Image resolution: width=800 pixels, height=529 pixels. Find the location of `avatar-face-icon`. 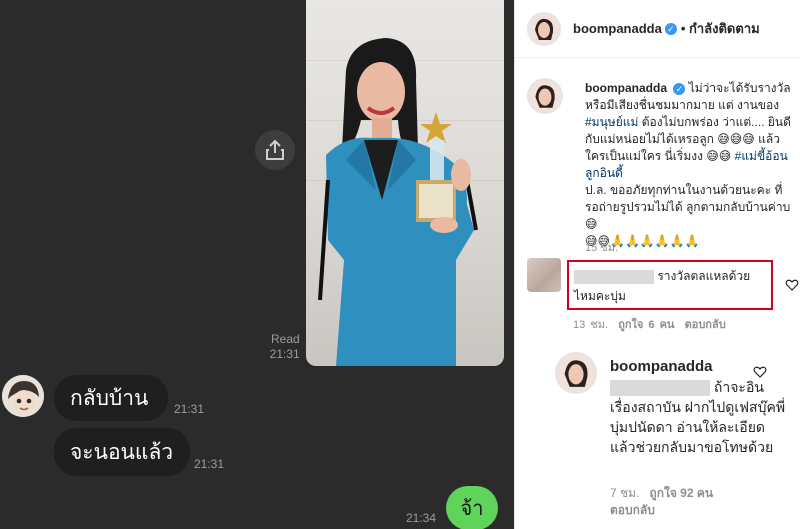

avatar-face-icon is located at coordinates (23, 396).